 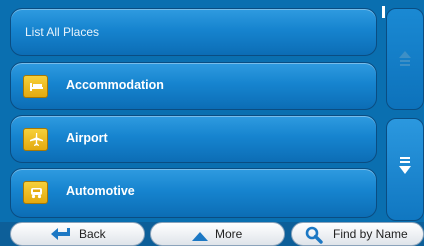 I want to click on more-button: More, so click(x=217, y=234).